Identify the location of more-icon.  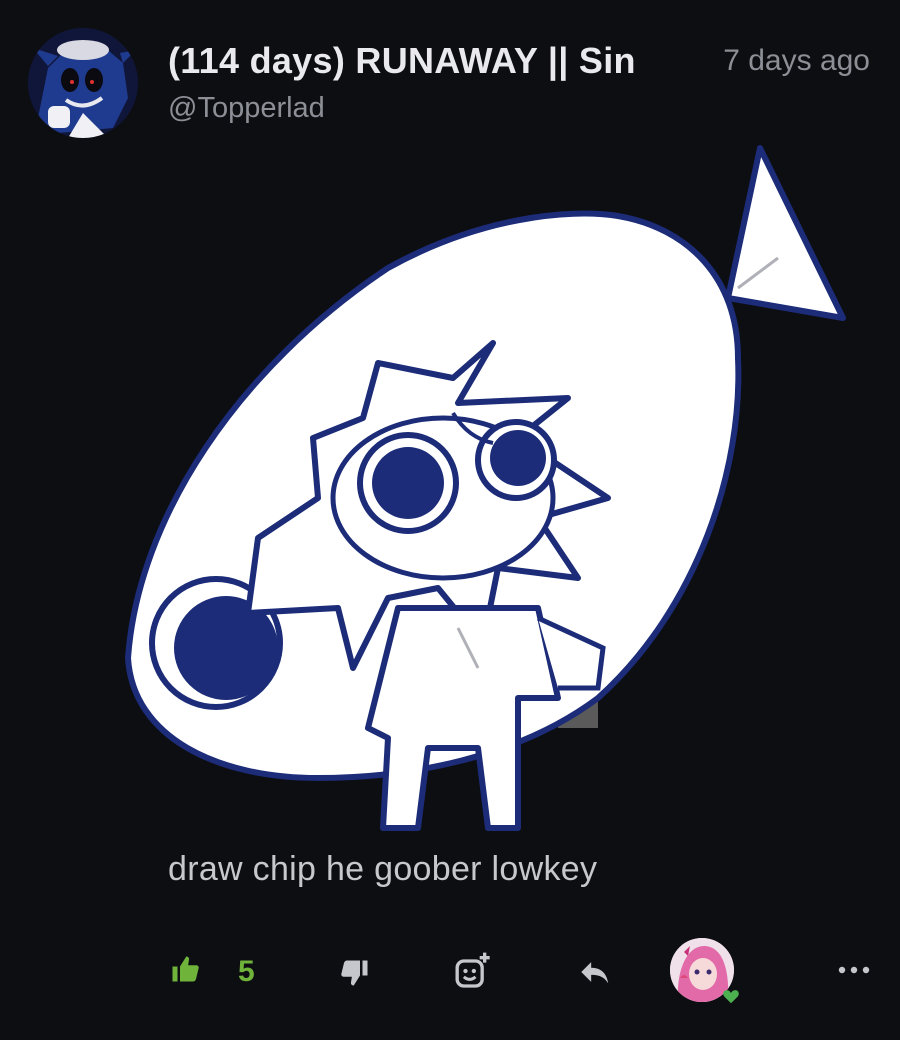
(854, 970).